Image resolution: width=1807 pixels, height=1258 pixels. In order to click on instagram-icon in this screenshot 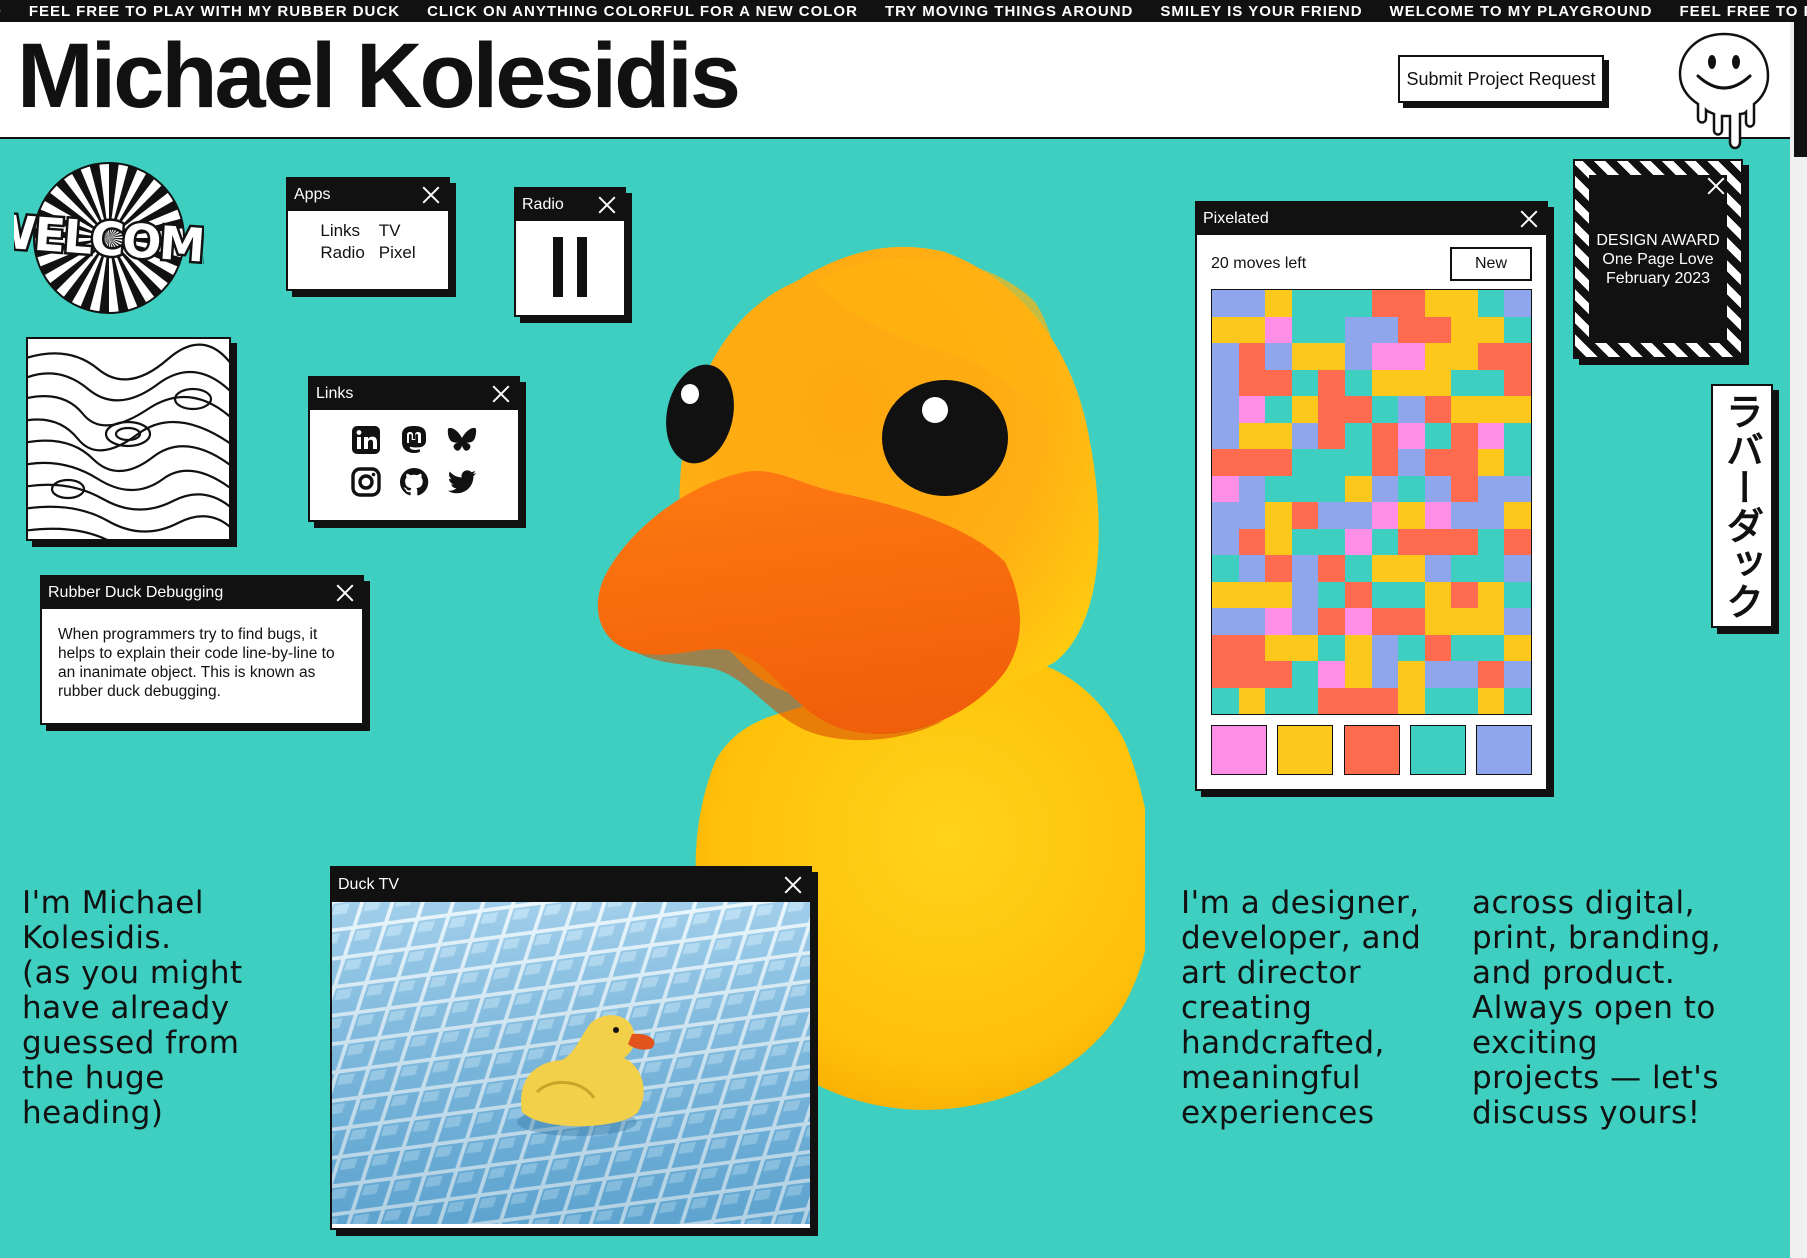, I will do `click(366, 482)`.